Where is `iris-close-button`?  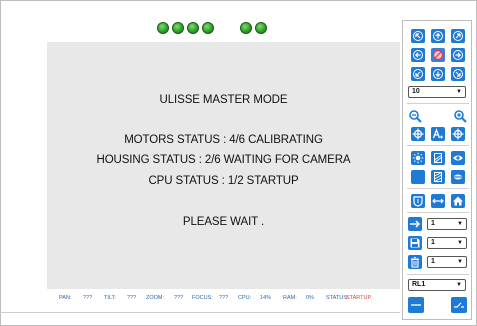 iris-close-button is located at coordinates (458, 177).